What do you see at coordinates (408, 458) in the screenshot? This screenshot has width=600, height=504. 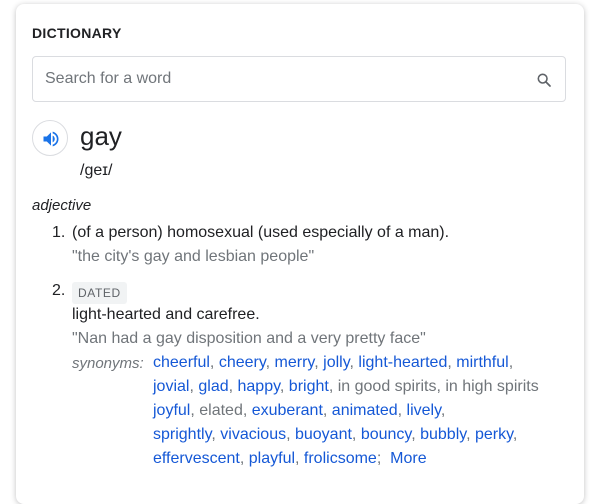 I see `more-synonyms-link: More` at bounding box center [408, 458].